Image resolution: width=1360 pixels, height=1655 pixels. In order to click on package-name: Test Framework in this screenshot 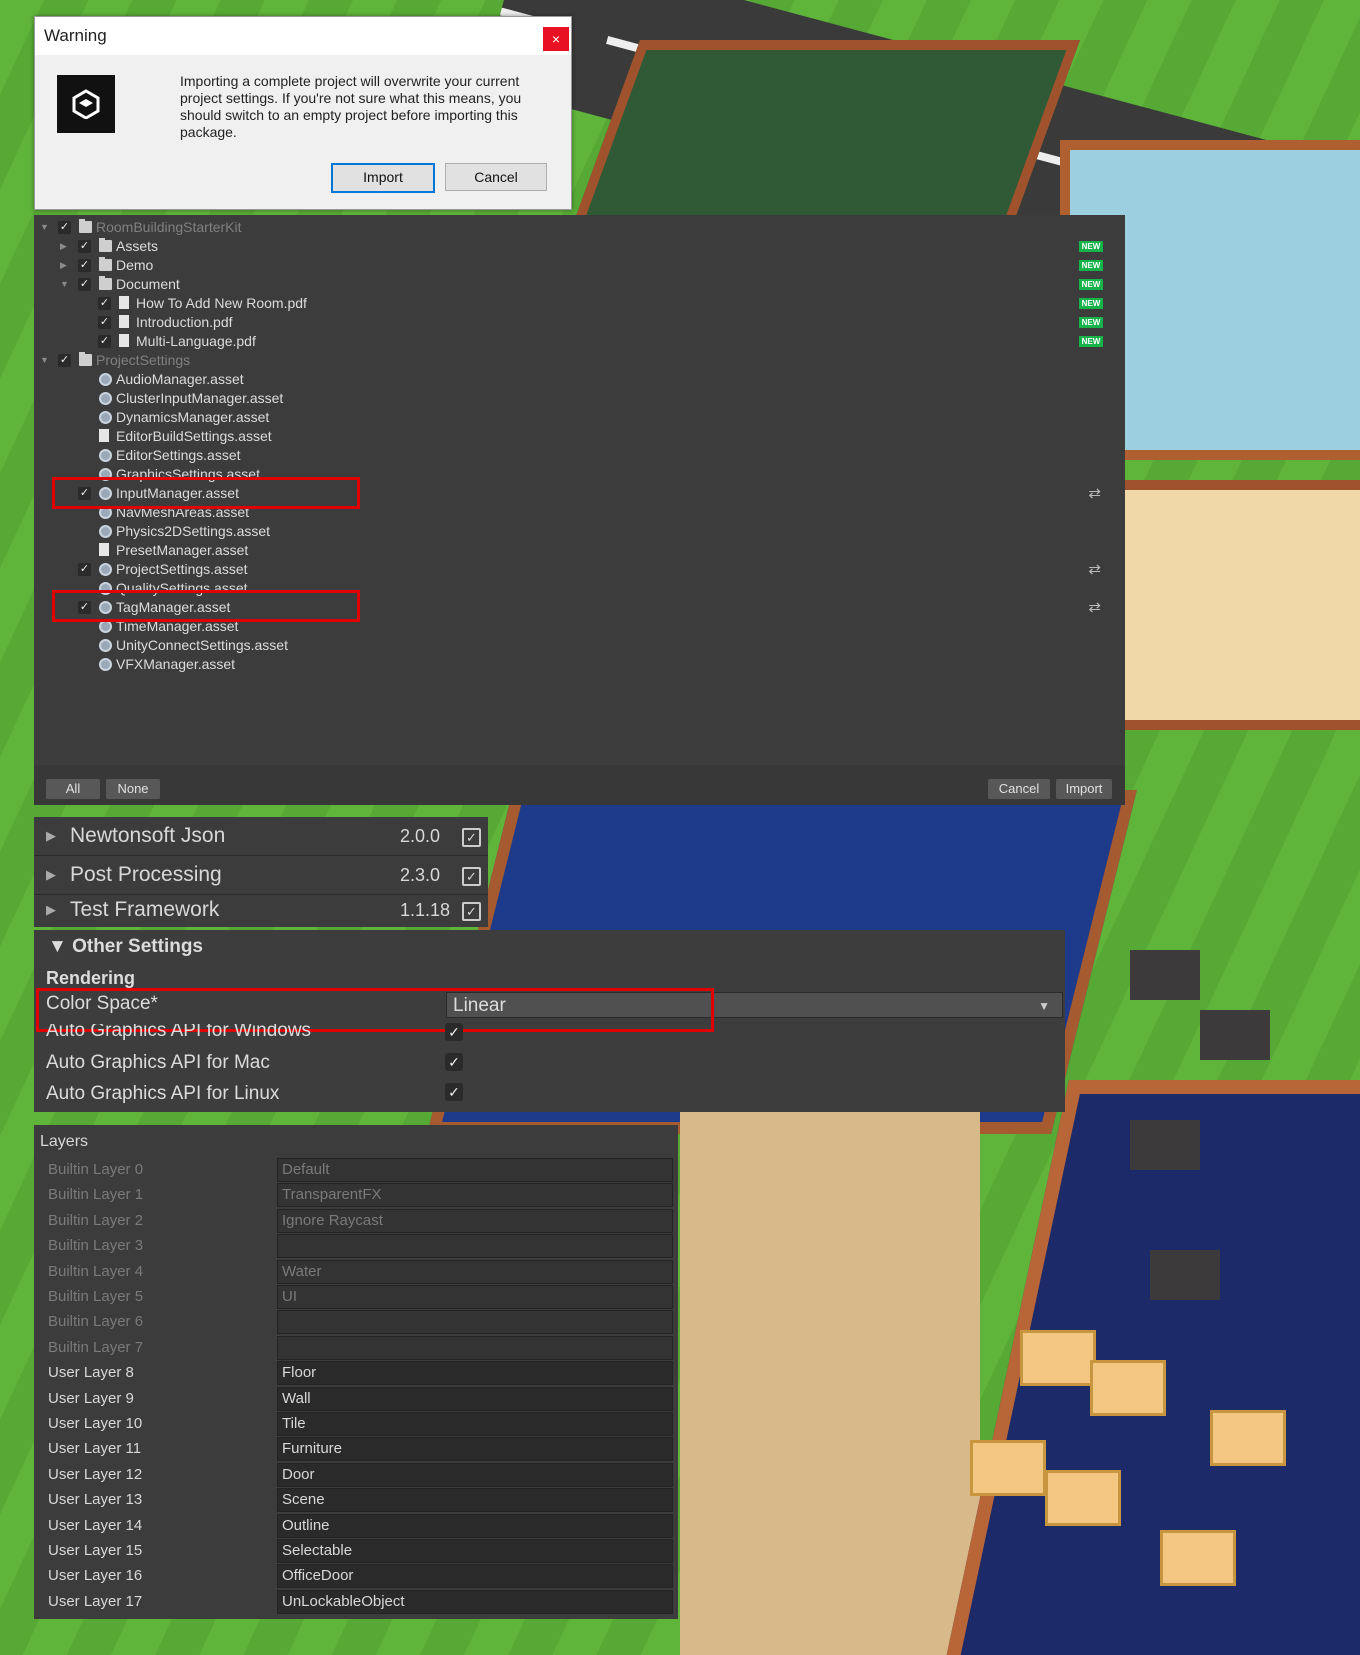, I will do `click(145, 909)`.